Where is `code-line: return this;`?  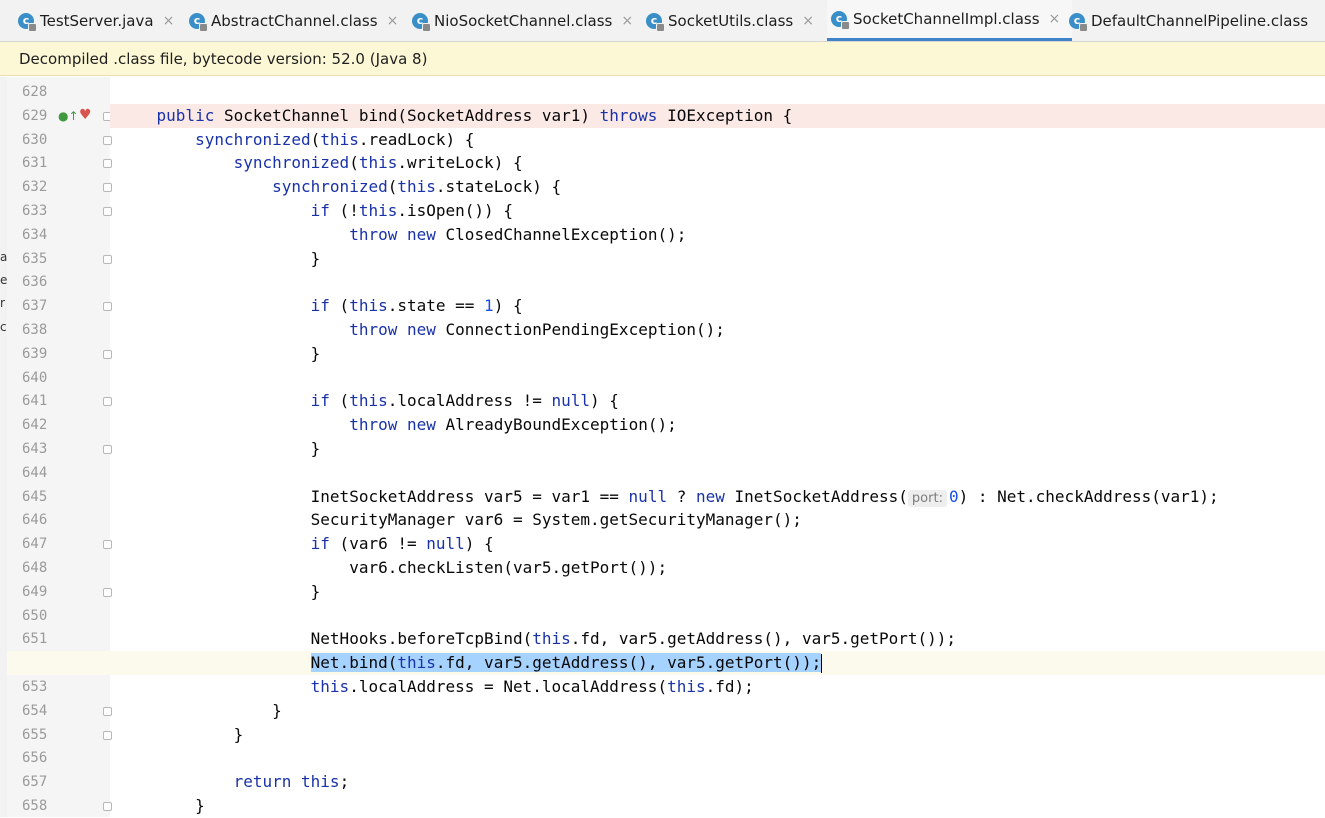 code-line: return this; is located at coordinates (234, 782).